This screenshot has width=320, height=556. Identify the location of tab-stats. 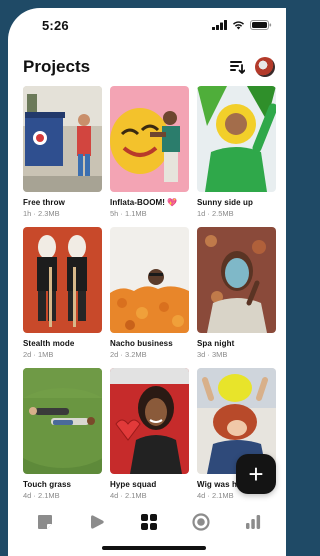
(253, 522).